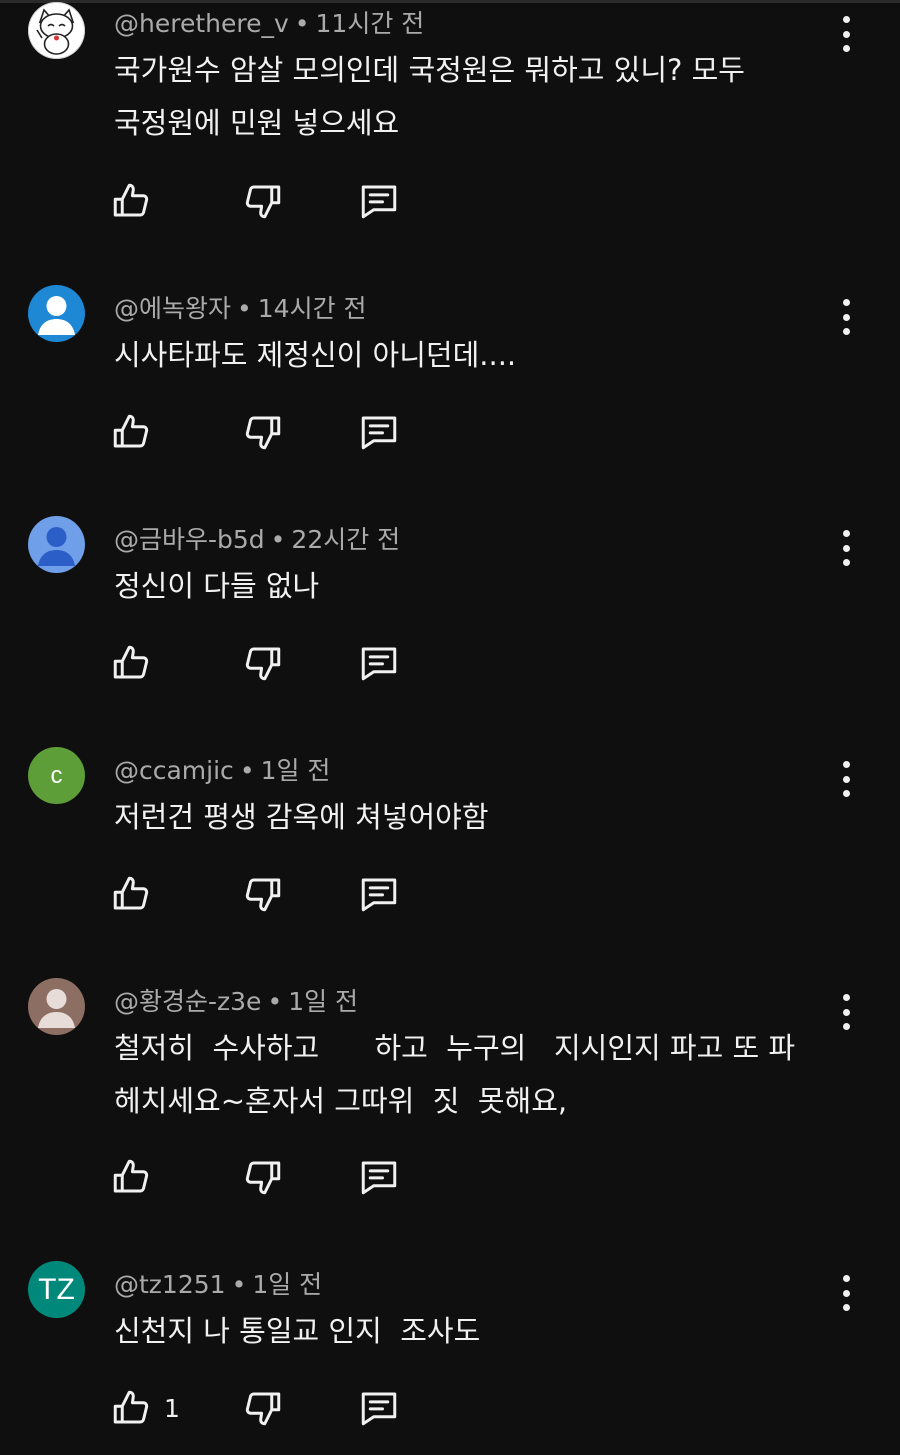 The height and width of the screenshot is (1455, 900). Describe the element at coordinates (174, 770) in the screenshot. I see `comment-author: @ccamjic` at that location.